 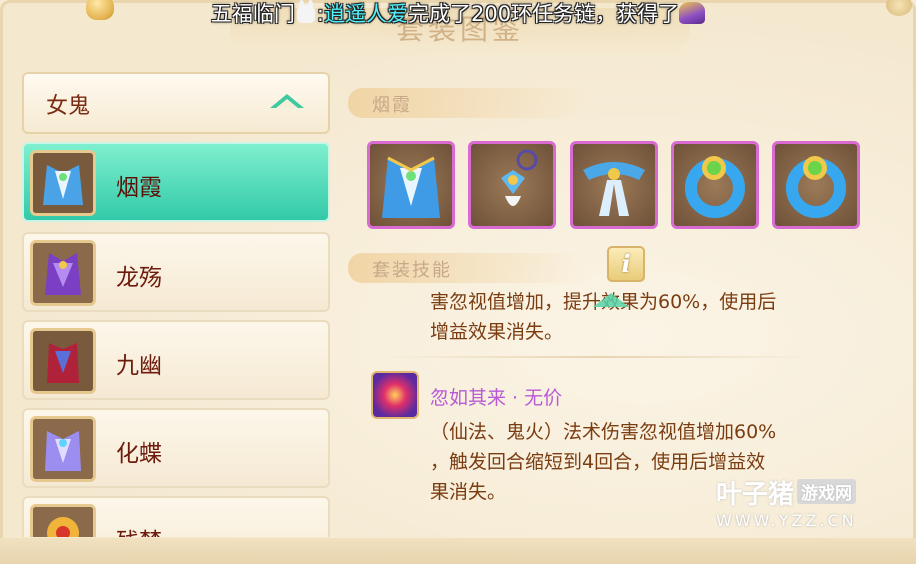 What do you see at coordinates (611, 300) in the screenshot?
I see `scroll-up-icon` at bounding box center [611, 300].